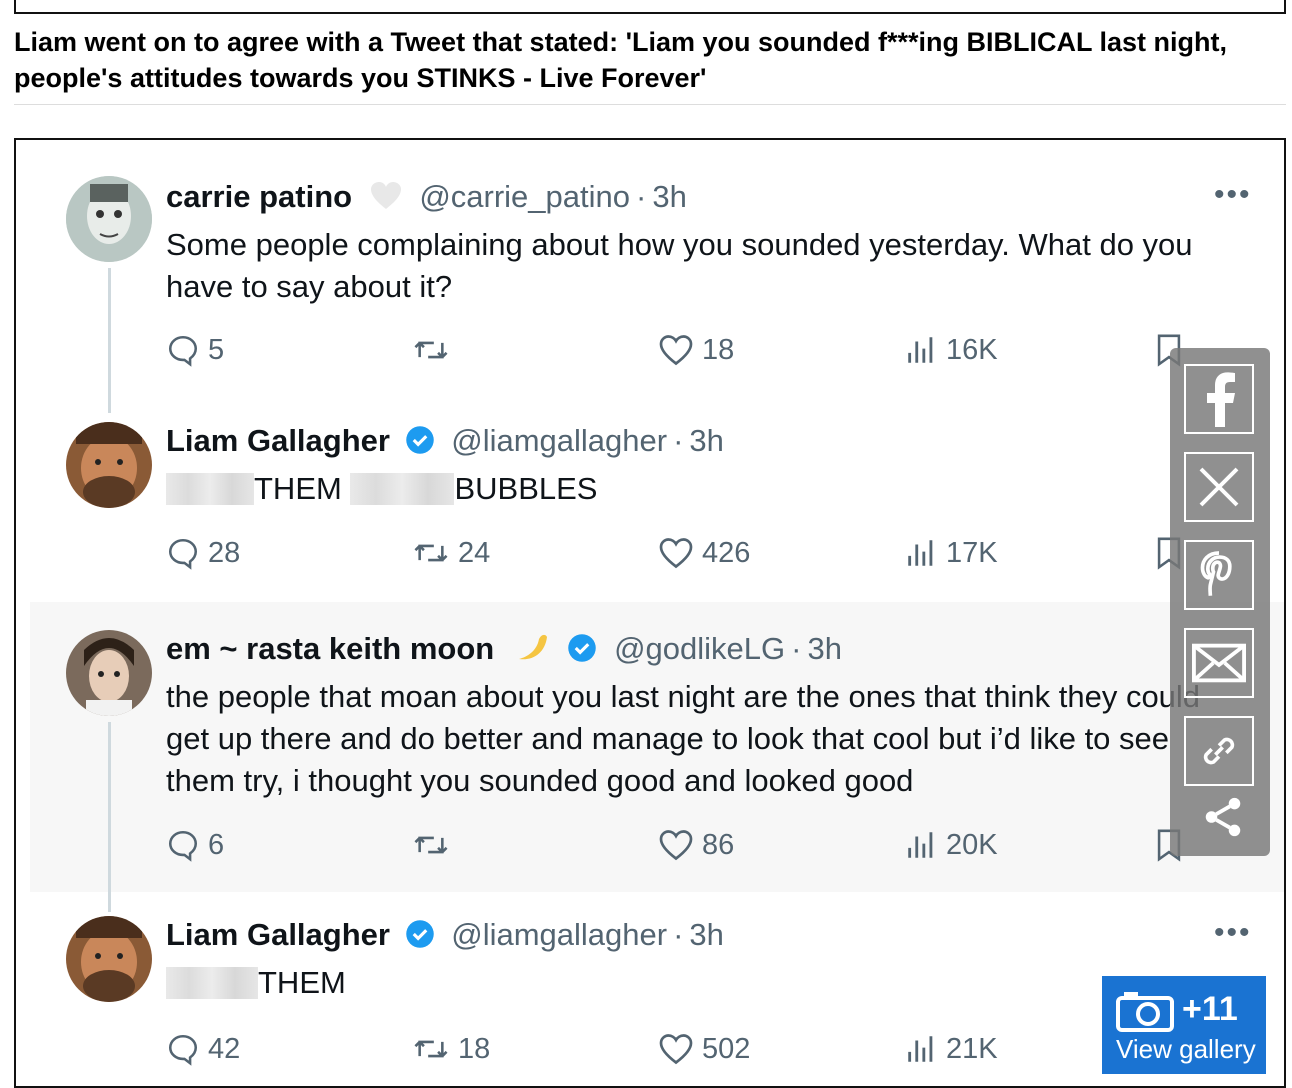 The height and width of the screenshot is (1088, 1292). I want to click on like-count: 426, so click(726, 552).